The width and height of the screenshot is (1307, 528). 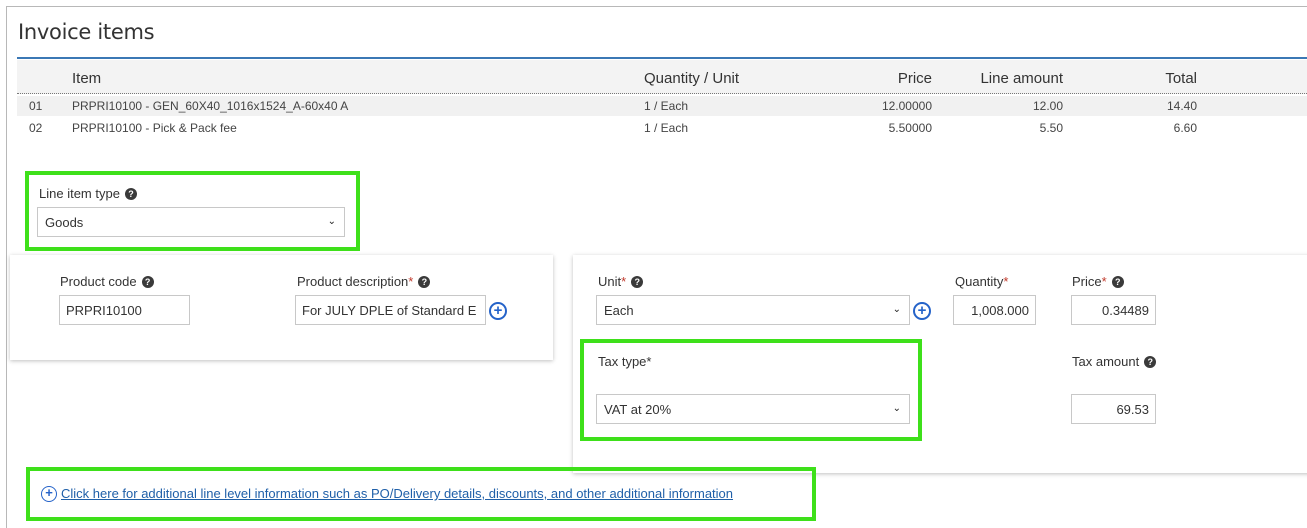 I want to click on title-divider, so click(x=662, y=58).